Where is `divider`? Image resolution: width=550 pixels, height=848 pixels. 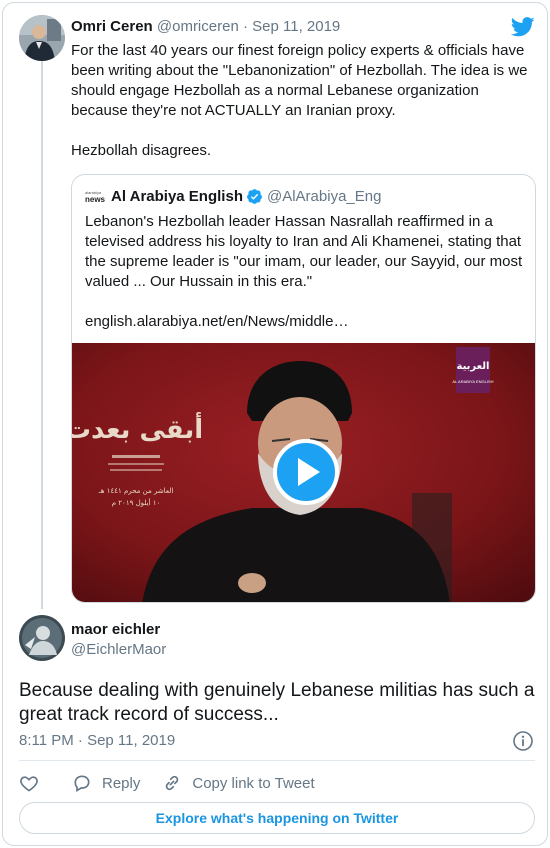 divider is located at coordinates (277, 760).